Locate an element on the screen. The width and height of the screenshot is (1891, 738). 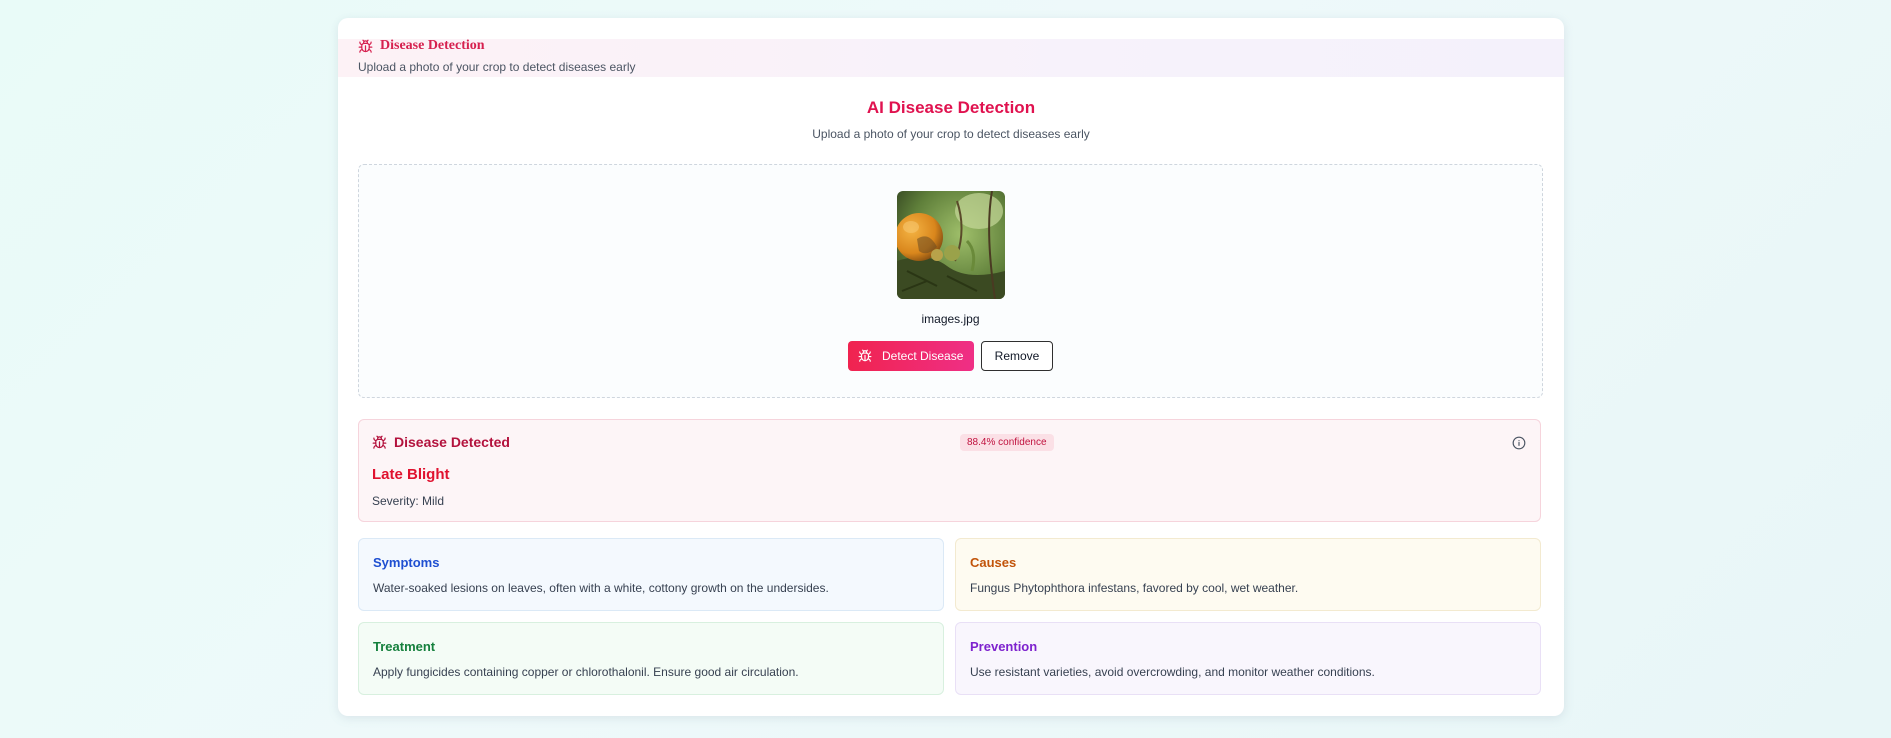
remove-button: Remove is located at coordinates (1017, 356).